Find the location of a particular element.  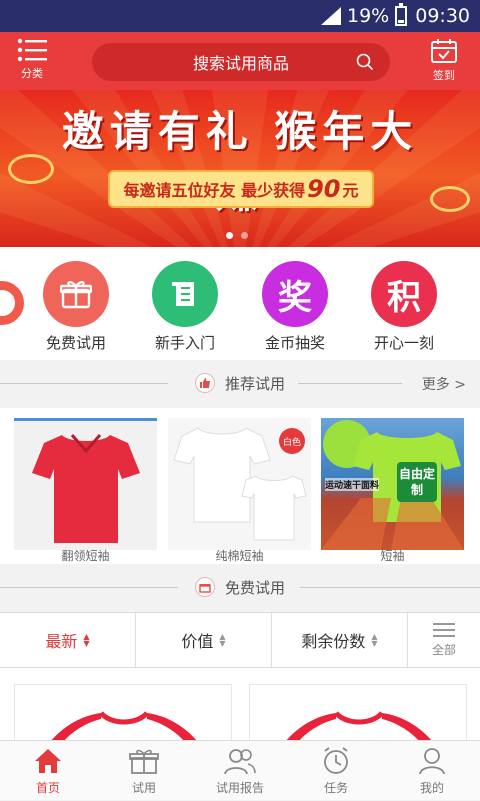

search-input: 搜索试用商品 is located at coordinates (241, 62).